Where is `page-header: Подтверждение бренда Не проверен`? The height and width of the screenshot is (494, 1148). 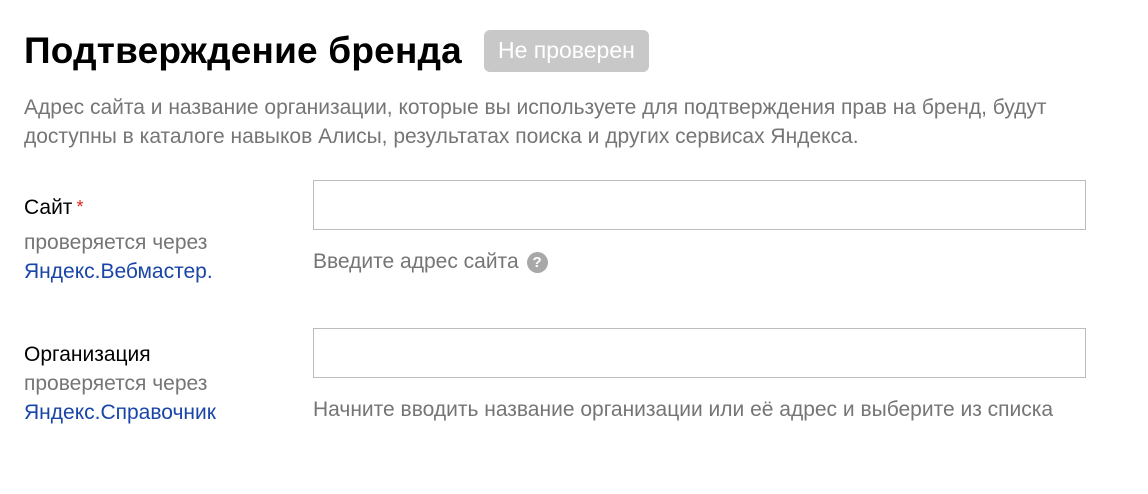
page-header: Подтверждение бренда Не проверен is located at coordinates (336, 51).